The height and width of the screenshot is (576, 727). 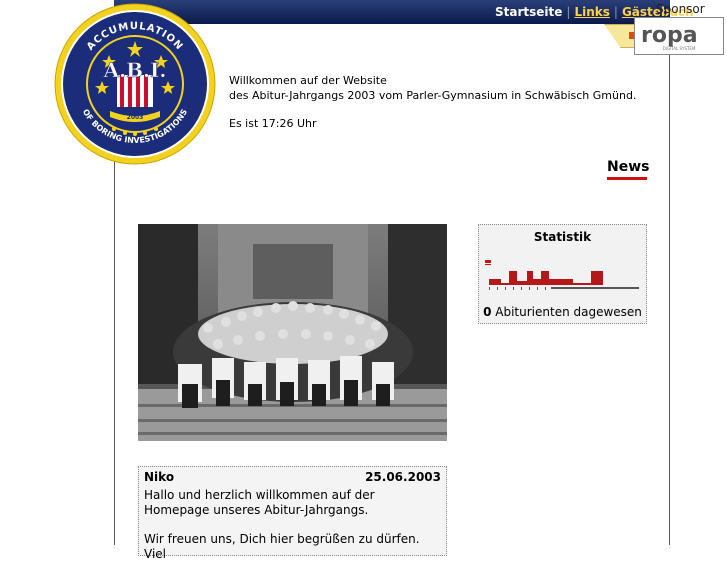 I want to click on statistics-box: Statistik 0 Abiturienten dagewesen, so click(x=562, y=274).